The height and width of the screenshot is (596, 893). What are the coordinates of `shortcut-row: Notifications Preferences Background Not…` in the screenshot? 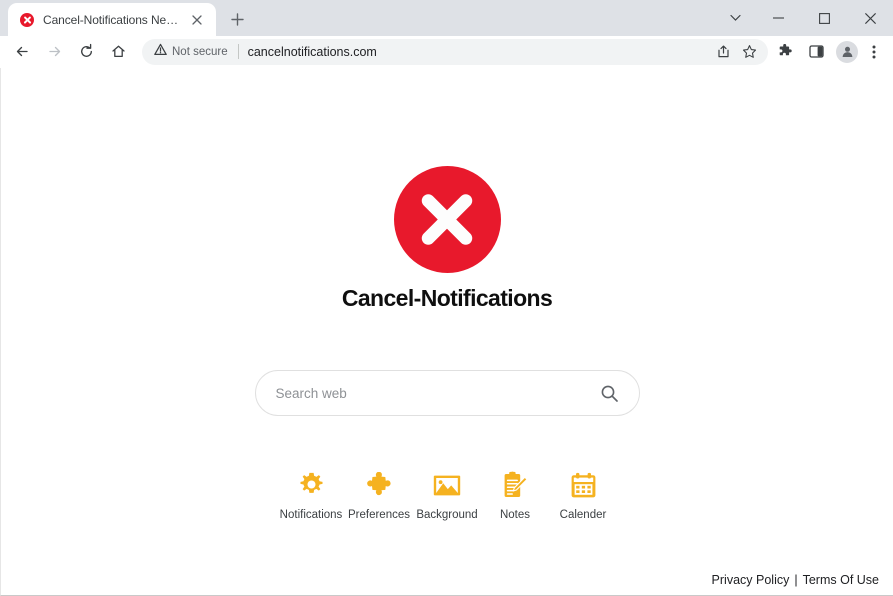 It's located at (447, 495).